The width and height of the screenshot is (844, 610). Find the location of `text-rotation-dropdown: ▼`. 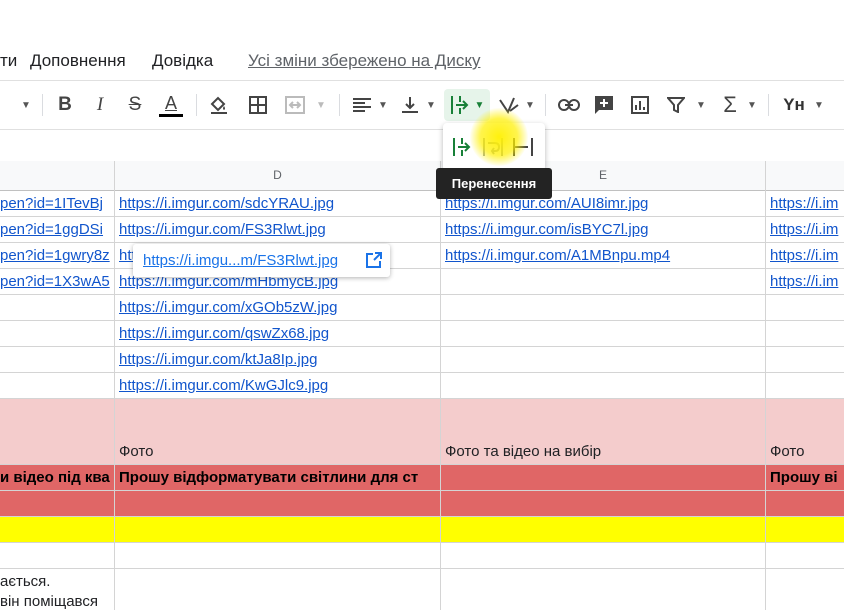

text-rotation-dropdown: ▼ is located at coordinates (530, 105).